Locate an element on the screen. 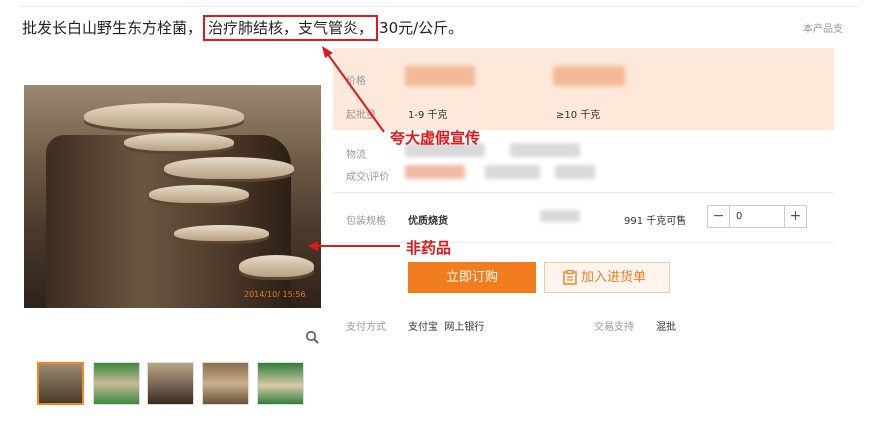 Image resolution: width=877 pixels, height=441 pixels. top-divider is located at coordinates (438, 6).